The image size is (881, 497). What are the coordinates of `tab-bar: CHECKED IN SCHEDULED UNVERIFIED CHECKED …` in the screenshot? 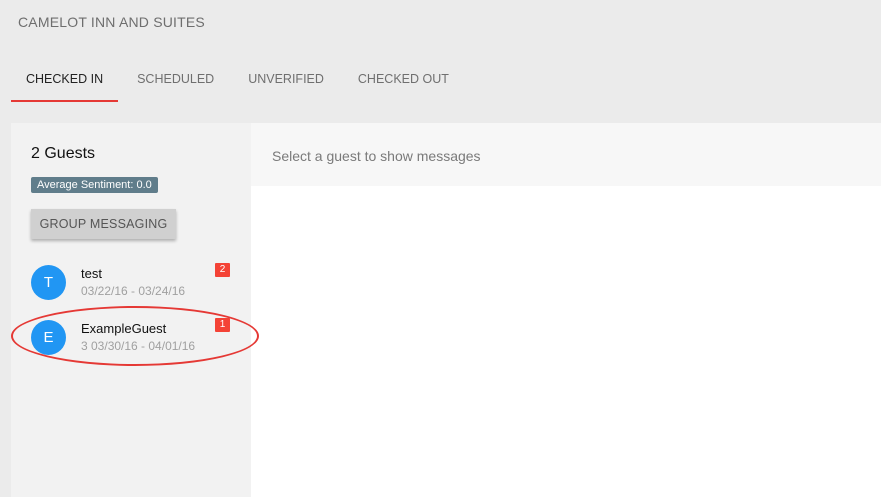 It's located at (239, 82).